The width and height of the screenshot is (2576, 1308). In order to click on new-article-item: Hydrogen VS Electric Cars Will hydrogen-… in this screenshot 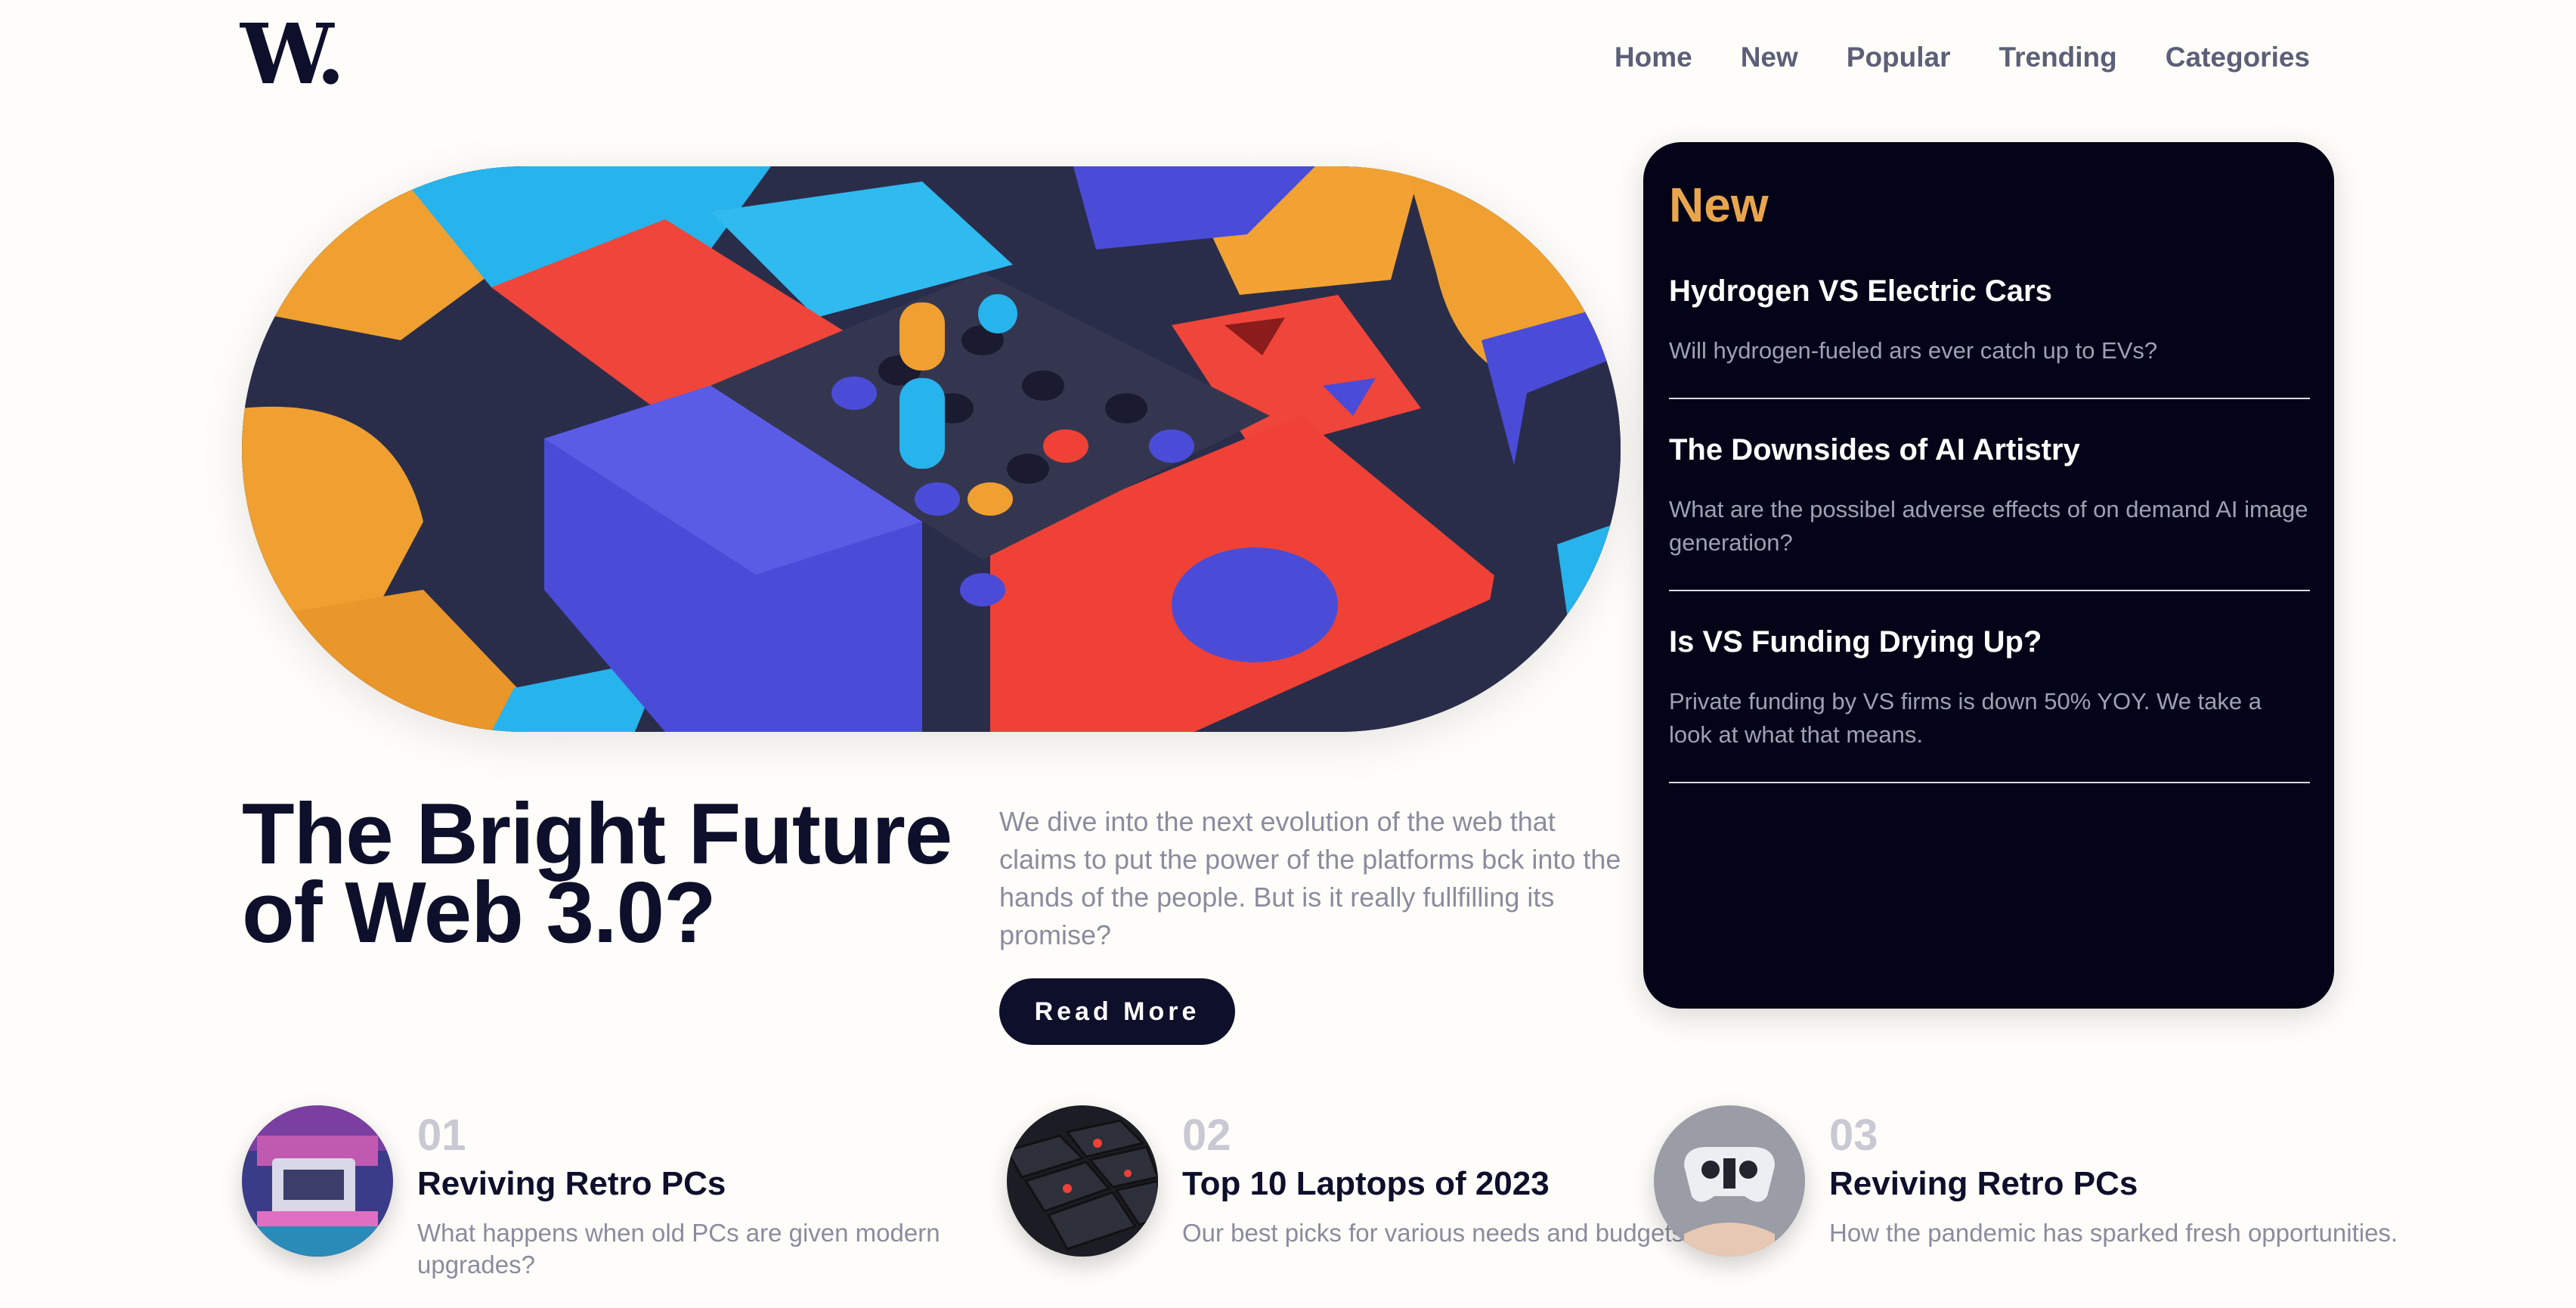, I will do `click(1989, 335)`.